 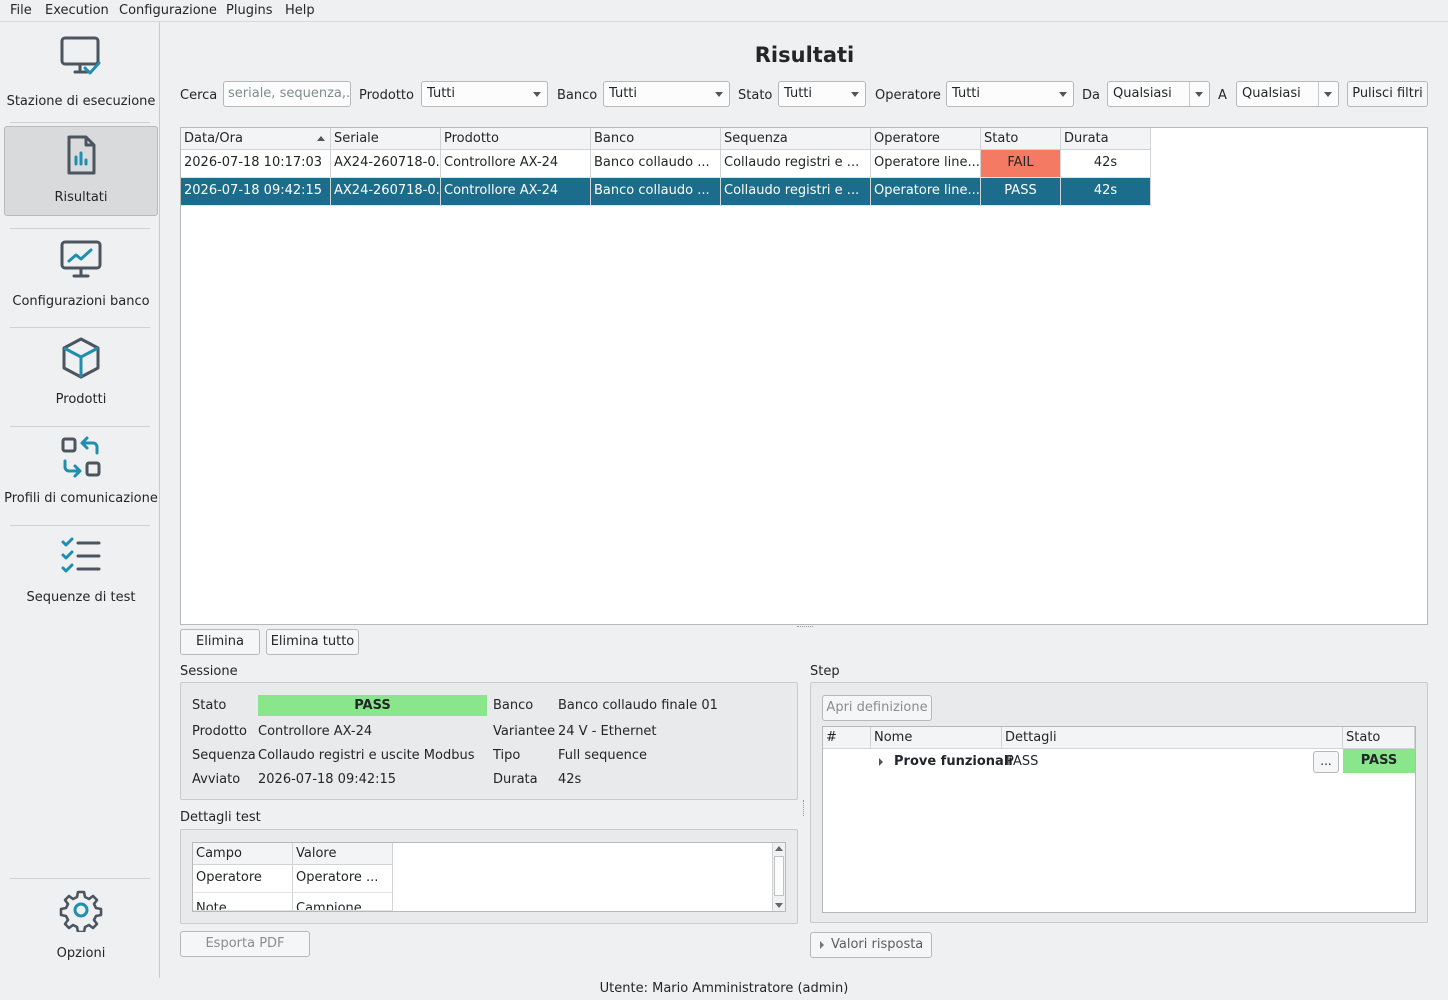 What do you see at coordinates (386, 139) in the screenshot?
I see `column-header-serial: Seriale` at bounding box center [386, 139].